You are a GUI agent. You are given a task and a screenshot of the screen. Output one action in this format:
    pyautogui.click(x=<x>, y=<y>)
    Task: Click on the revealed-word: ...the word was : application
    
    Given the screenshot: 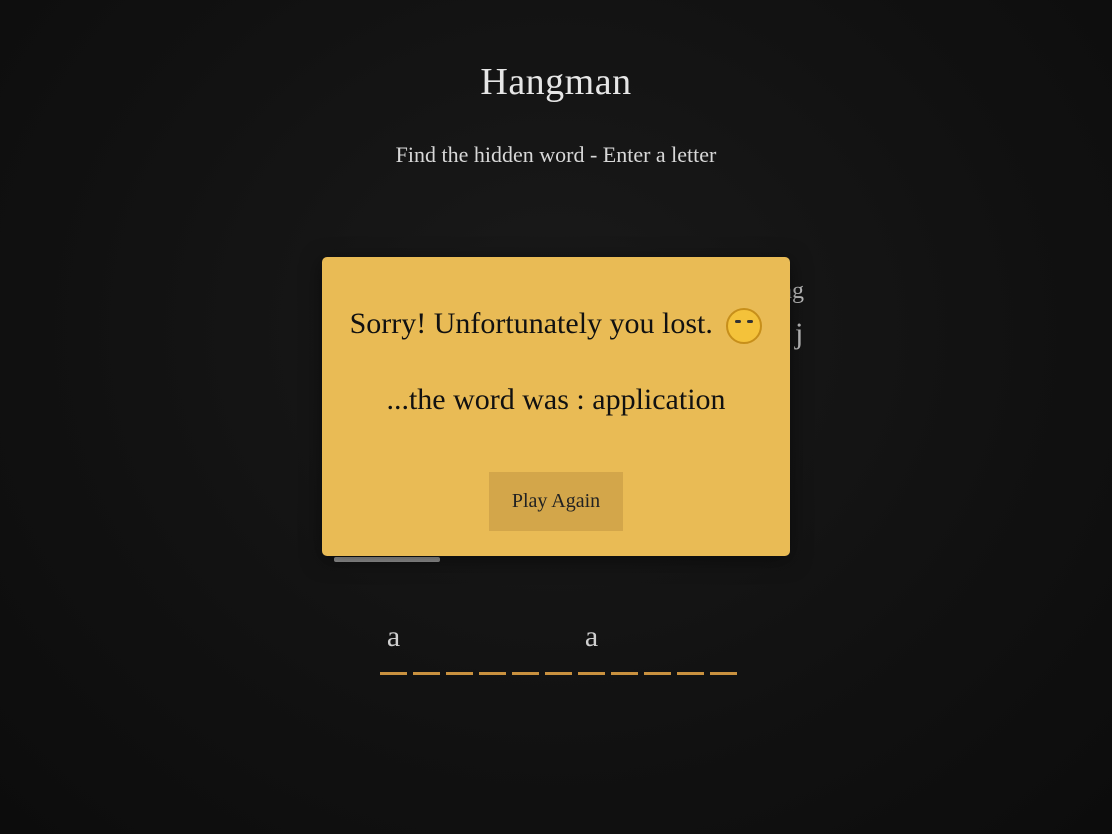 What is the action you would take?
    pyautogui.click(x=556, y=399)
    